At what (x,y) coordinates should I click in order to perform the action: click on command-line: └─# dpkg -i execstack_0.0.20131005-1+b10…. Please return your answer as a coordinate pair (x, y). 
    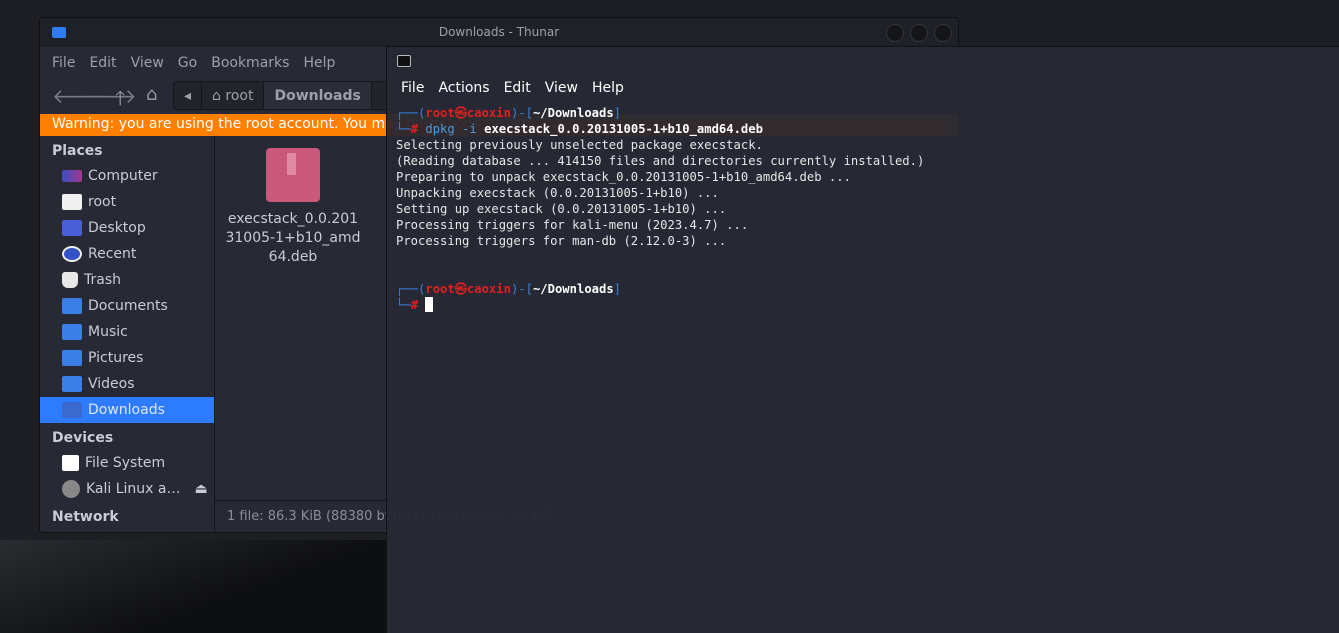
    Looking at the image, I should click on (671, 129).